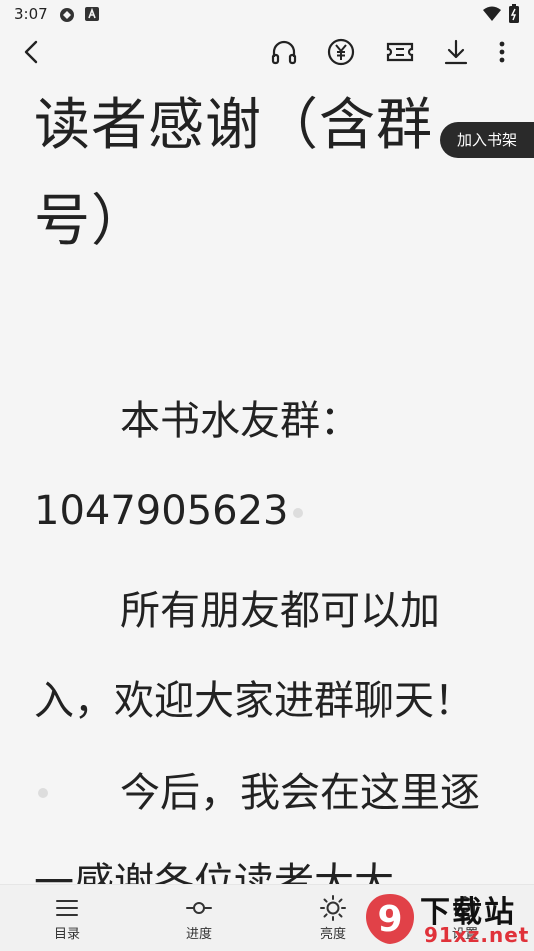  What do you see at coordinates (502, 52) in the screenshot?
I see `more-vertical-icon` at bounding box center [502, 52].